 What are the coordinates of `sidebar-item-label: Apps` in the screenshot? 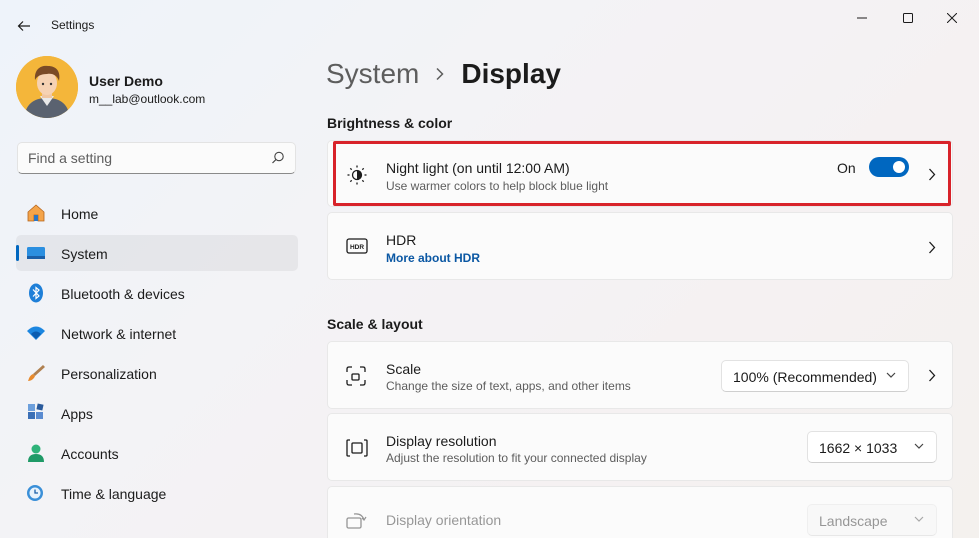 It's located at (77, 414).